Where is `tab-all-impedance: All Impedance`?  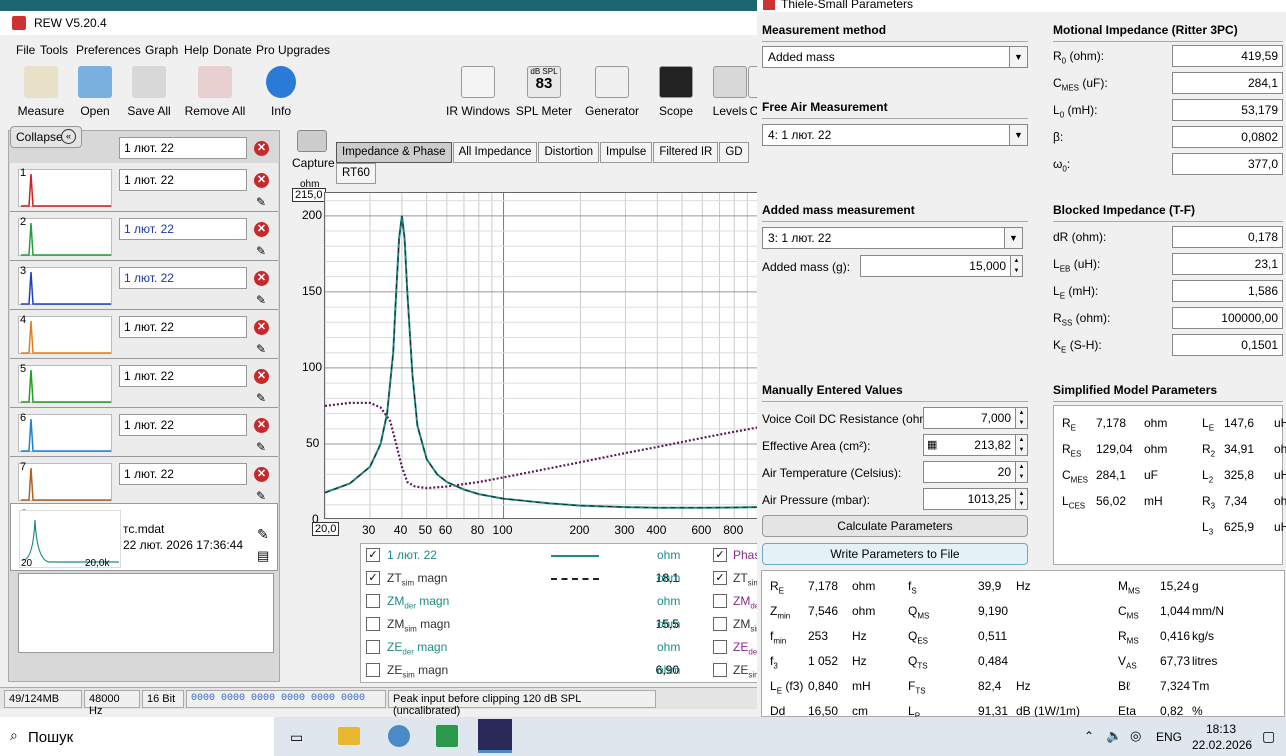 tab-all-impedance: All Impedance is located at coordinates (495, 152).